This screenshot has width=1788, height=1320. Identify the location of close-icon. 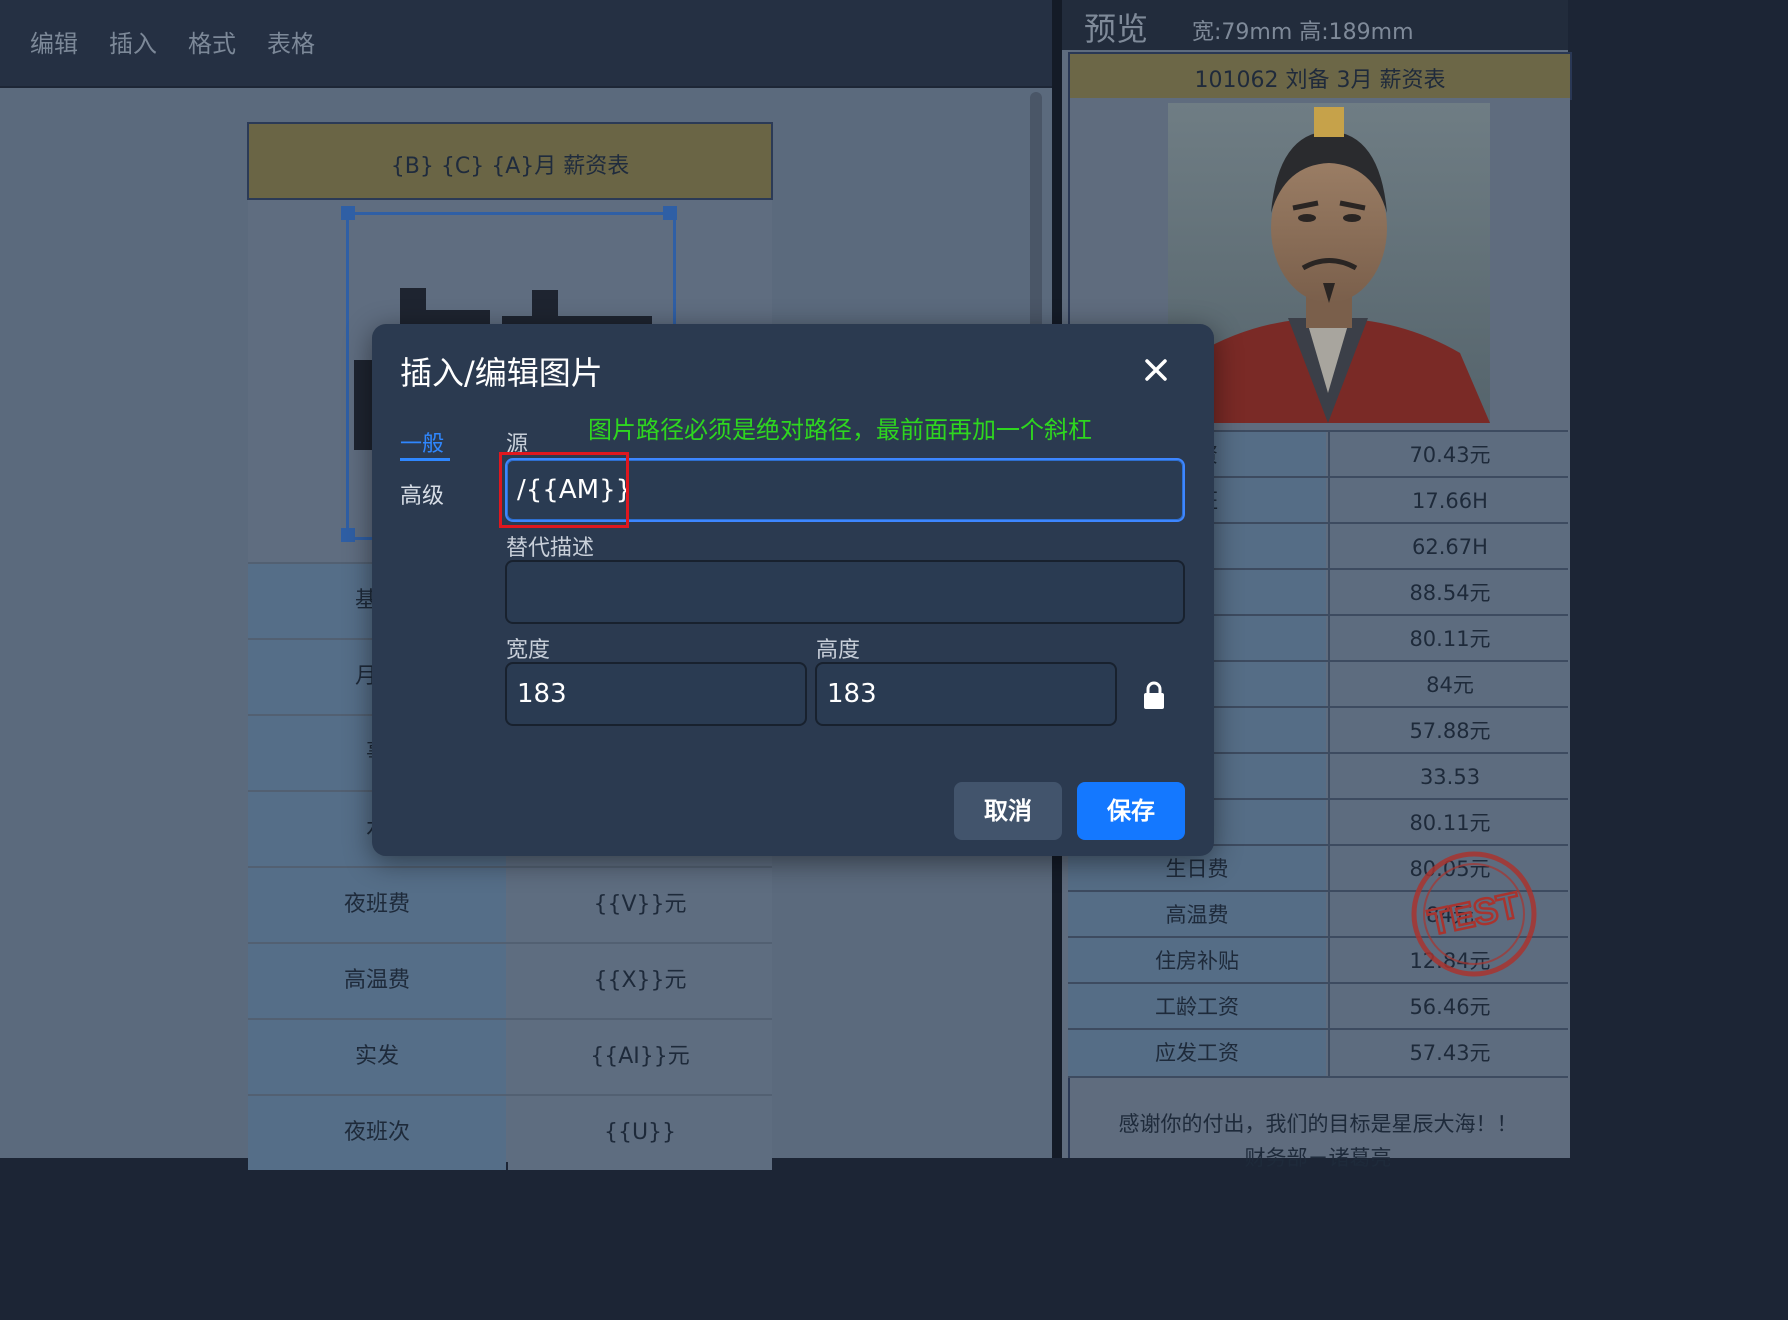
(1156, 370).